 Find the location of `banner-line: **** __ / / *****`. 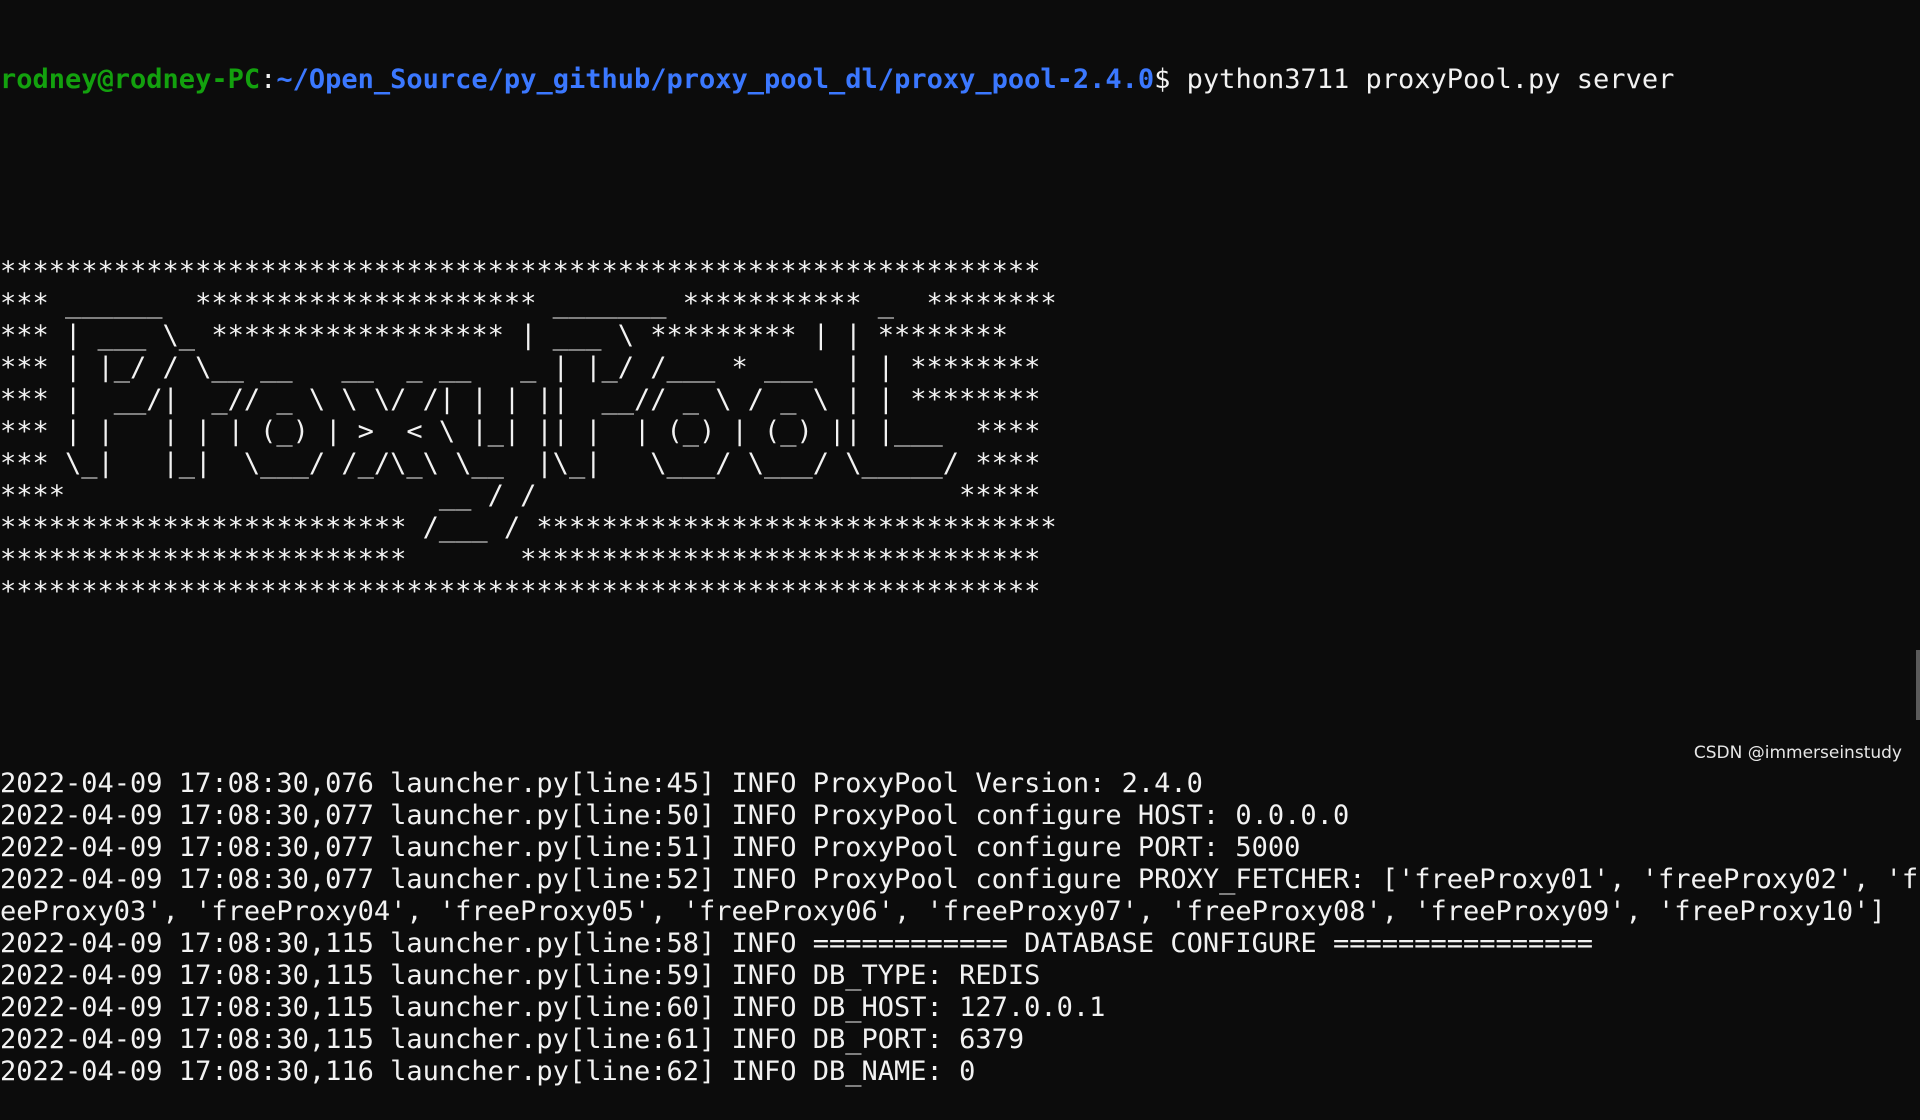

banner-line: **** __ / / ***** is located at coordinates (520, 495).